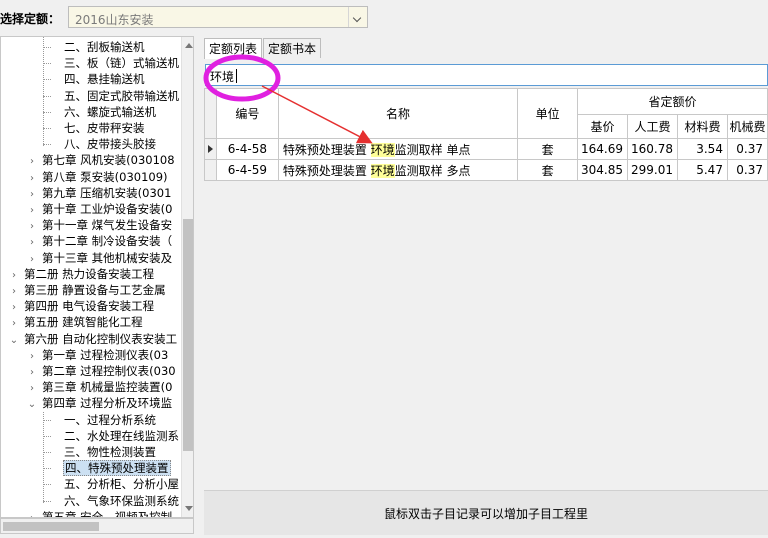 This screenshot has width=768, height=538. What do you see at coordinates (108, 160) in the screenshot?
I see `tree-item-label: 第七章 风机安装(030108` at bounding box center [108, 160].